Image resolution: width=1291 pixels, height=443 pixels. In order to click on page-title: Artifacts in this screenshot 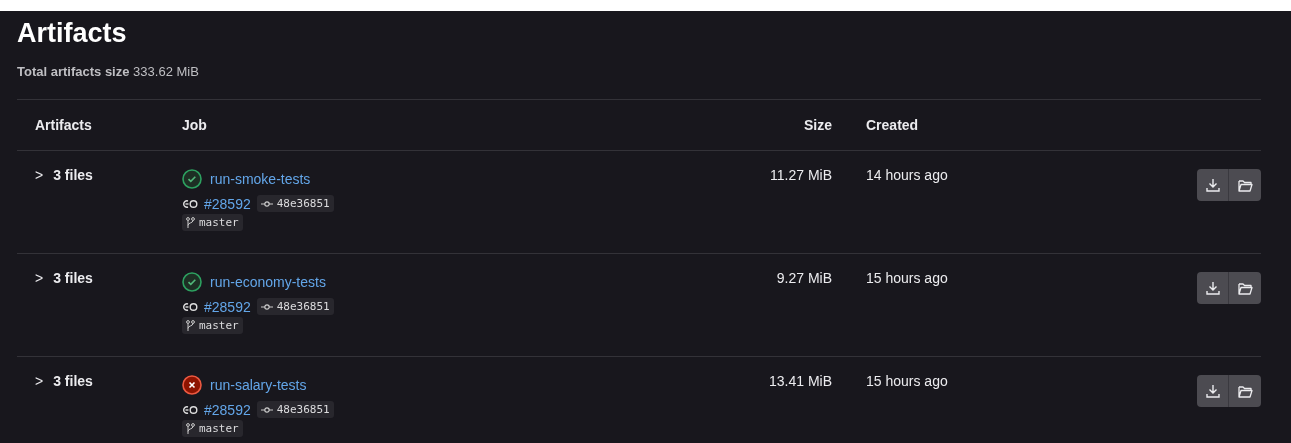, I will do `click(72, 33)`.